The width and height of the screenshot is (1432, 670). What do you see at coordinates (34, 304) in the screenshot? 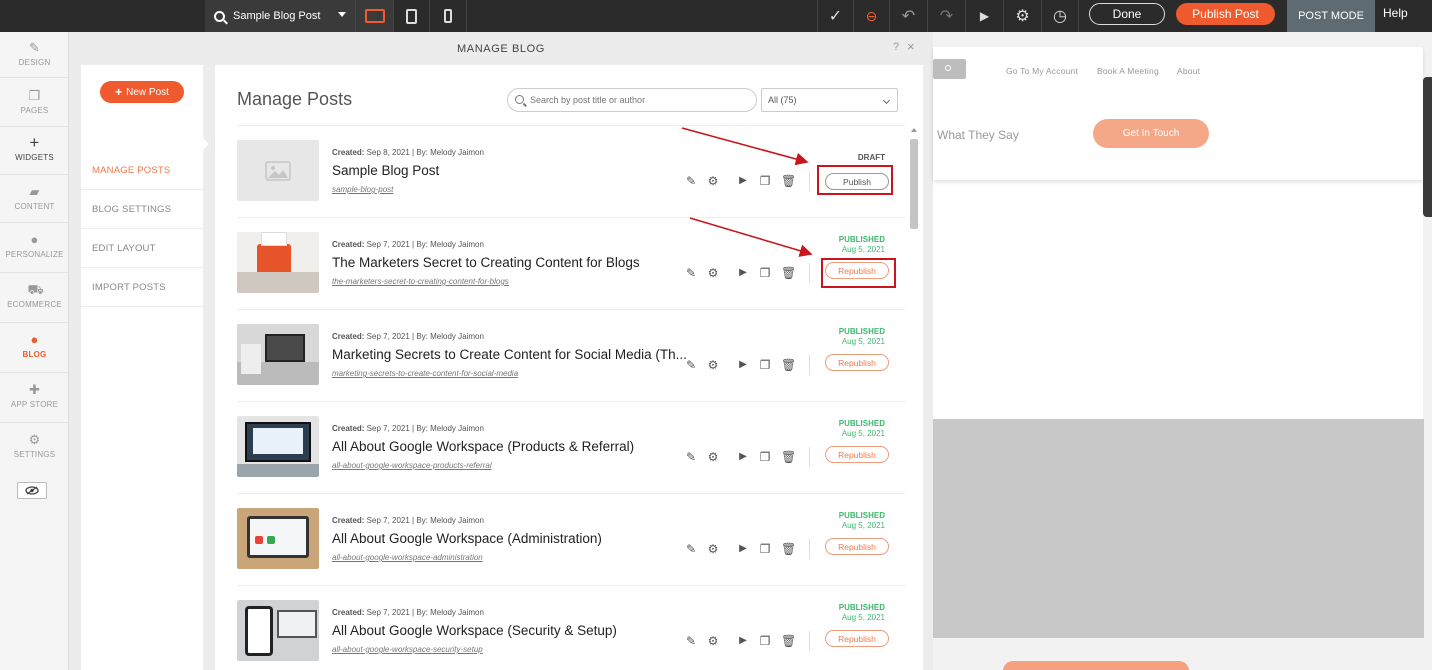
I see `sidebar-item-label: ECOMMERCE` at bounding box center [34, 304].